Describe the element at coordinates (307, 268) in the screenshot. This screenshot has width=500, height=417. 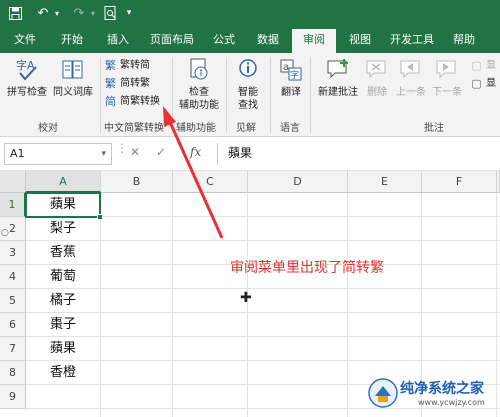
I see `annotation-text: 审阅菜单里出现了简转繁` at that location.